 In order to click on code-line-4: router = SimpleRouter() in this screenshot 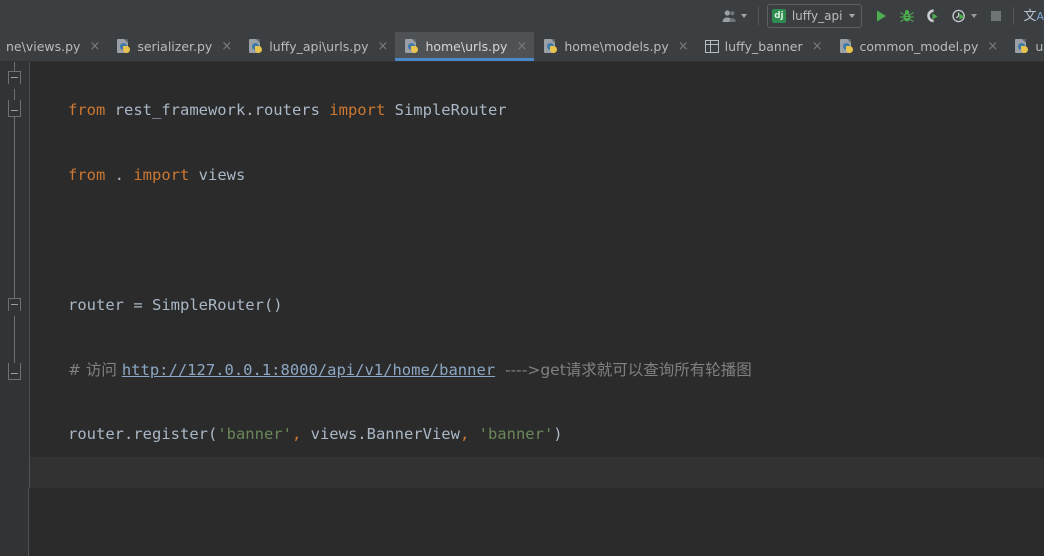, I will do `click(410, 305)`.